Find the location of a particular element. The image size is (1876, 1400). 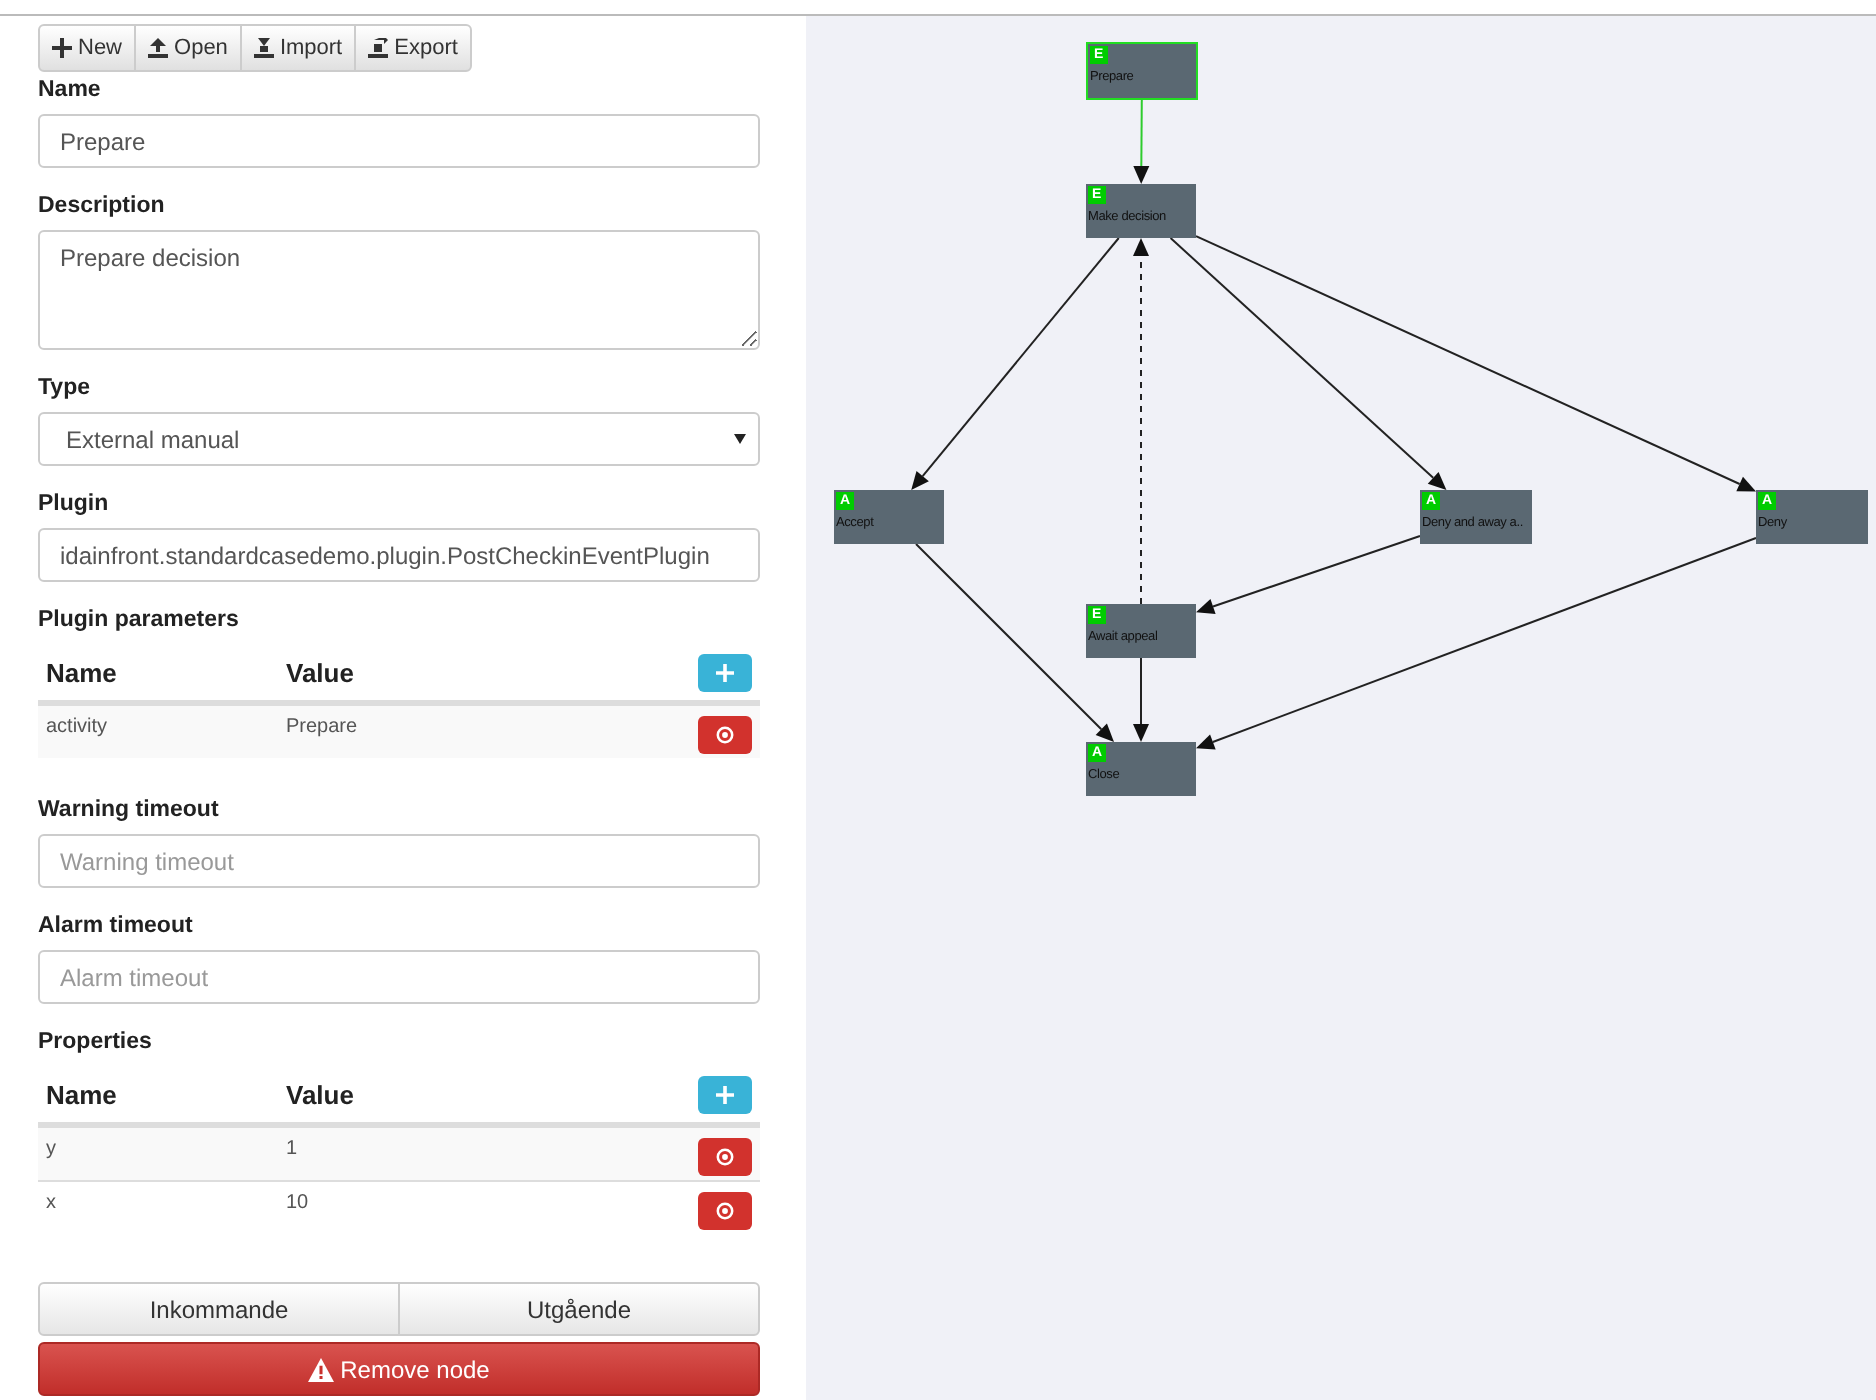

direction-button: Inkommande is located at coordinates (219, 1309).